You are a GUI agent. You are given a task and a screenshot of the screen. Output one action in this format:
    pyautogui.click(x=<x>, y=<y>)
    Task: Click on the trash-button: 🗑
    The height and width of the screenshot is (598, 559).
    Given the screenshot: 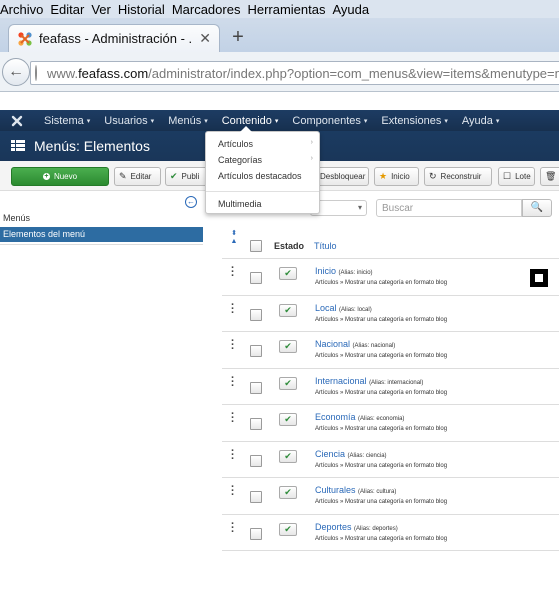 What is the action you would take?
    pyautogui.click(x=549, y=176)
    